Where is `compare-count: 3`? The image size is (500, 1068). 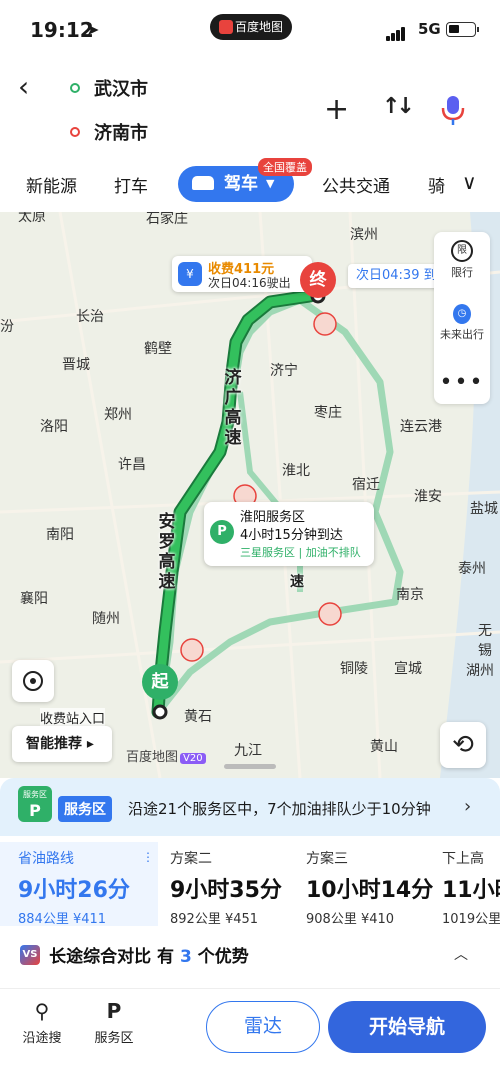
compare-count: 3 is located at coordinates (185, 957).